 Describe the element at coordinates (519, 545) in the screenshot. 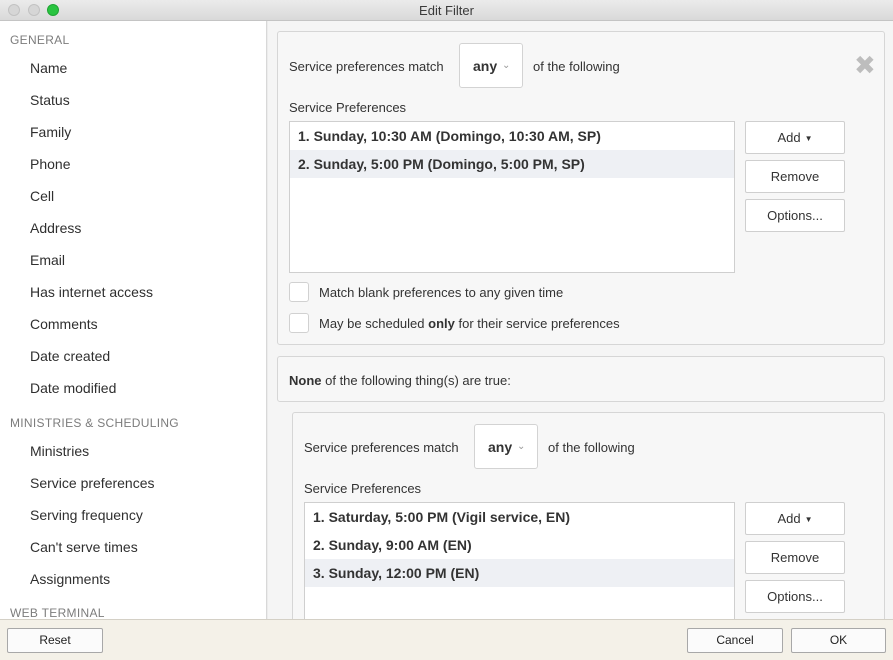

I see `list-item: 2. Sunday, 9:00 AM (EN)` at that location.